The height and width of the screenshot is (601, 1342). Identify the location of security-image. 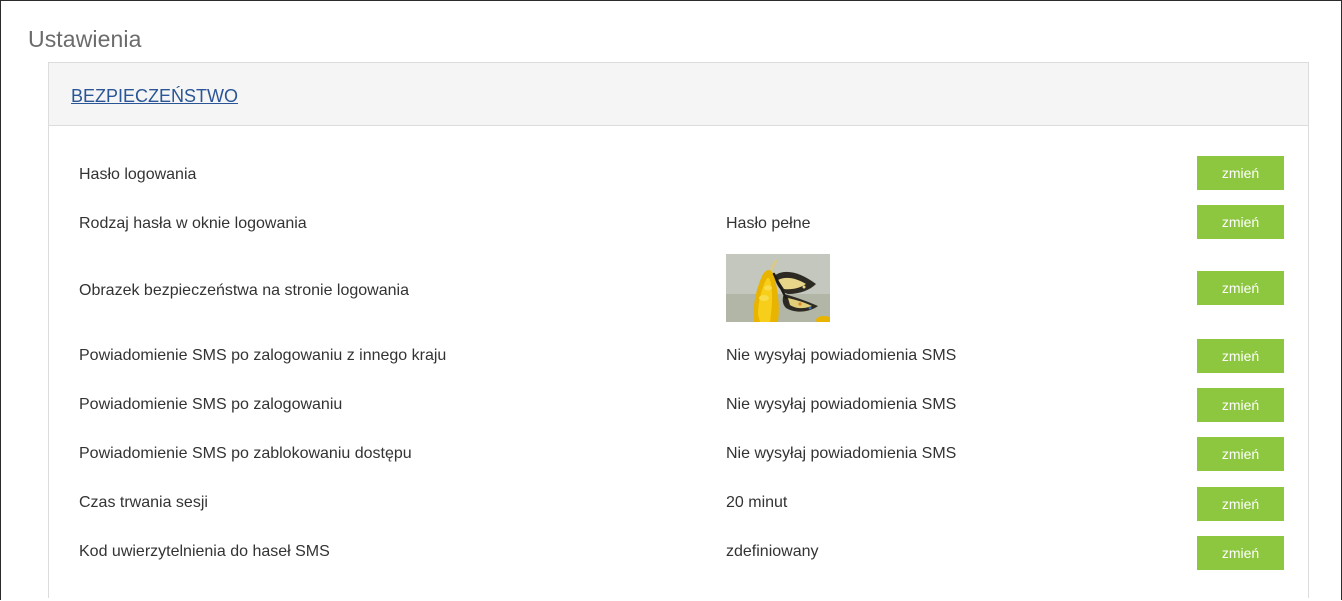
(778, 288).